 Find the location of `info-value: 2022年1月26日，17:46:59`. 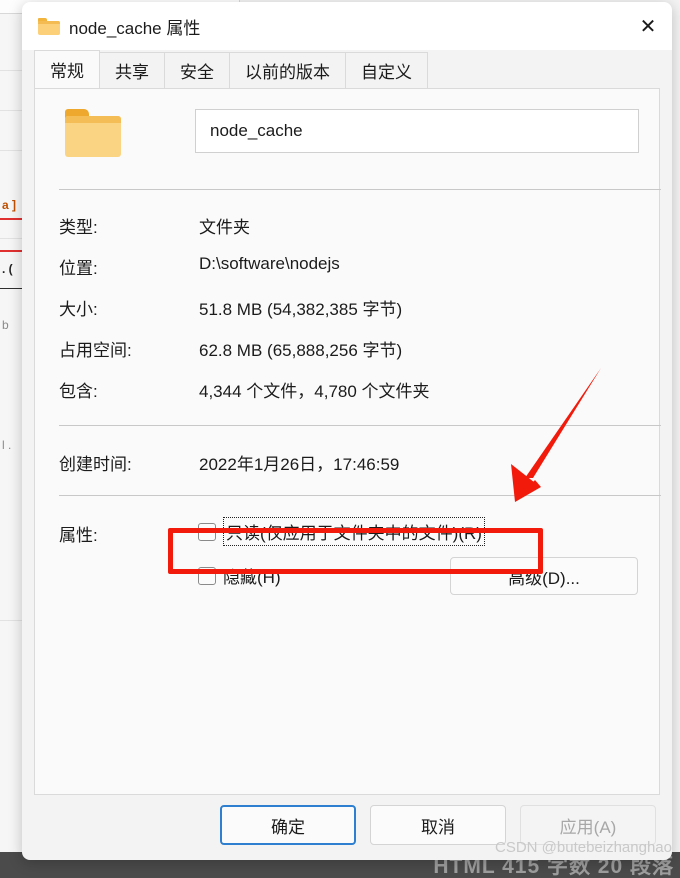

info-value: 2022年1月26日，17:46:59 is located at coordinates (299, 464).